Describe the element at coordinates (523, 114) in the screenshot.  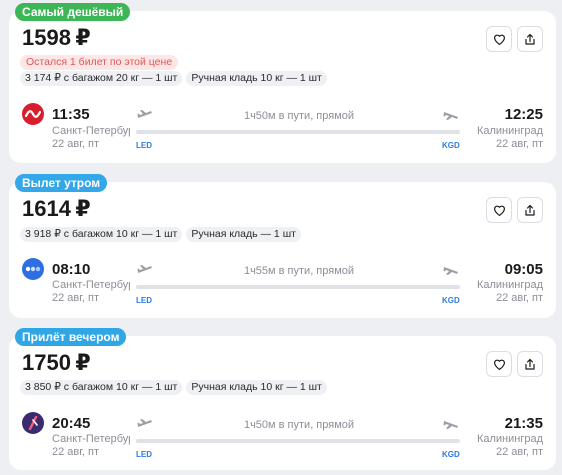
I see `arrival-time: 12:25` at that location.